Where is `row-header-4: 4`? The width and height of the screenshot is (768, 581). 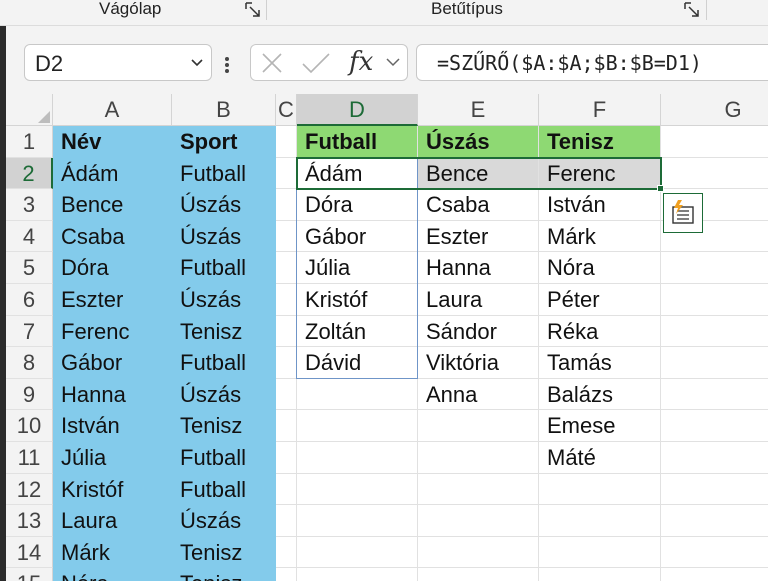
row-header-4: 4 is located at coordinates (29, 236).